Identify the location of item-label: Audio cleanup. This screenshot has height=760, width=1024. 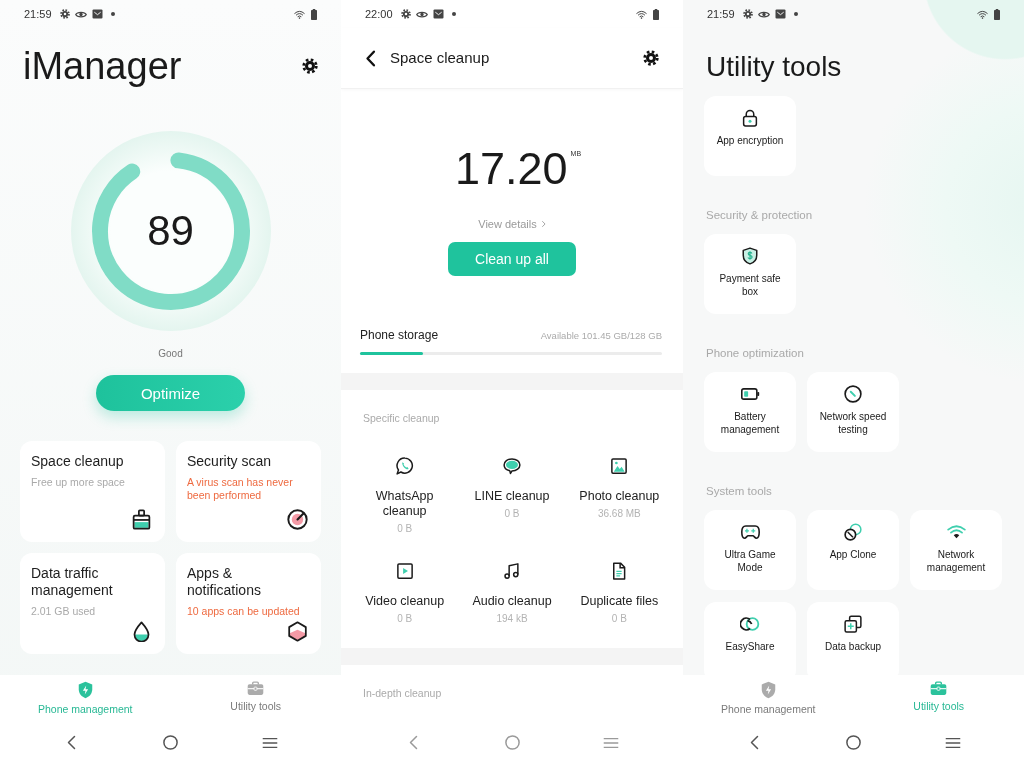
(512, 601).